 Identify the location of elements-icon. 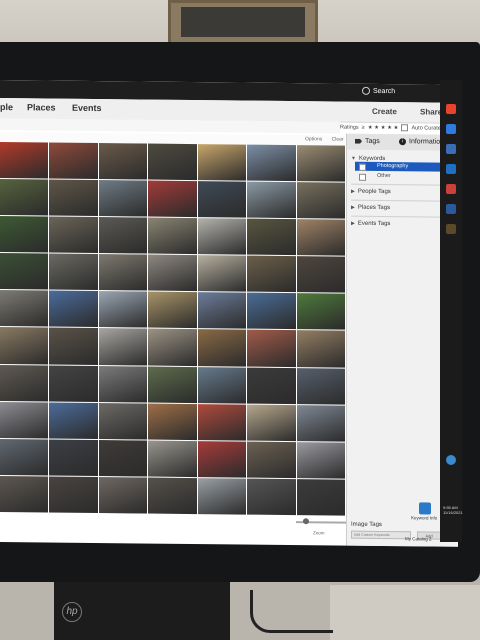
(451, 229).